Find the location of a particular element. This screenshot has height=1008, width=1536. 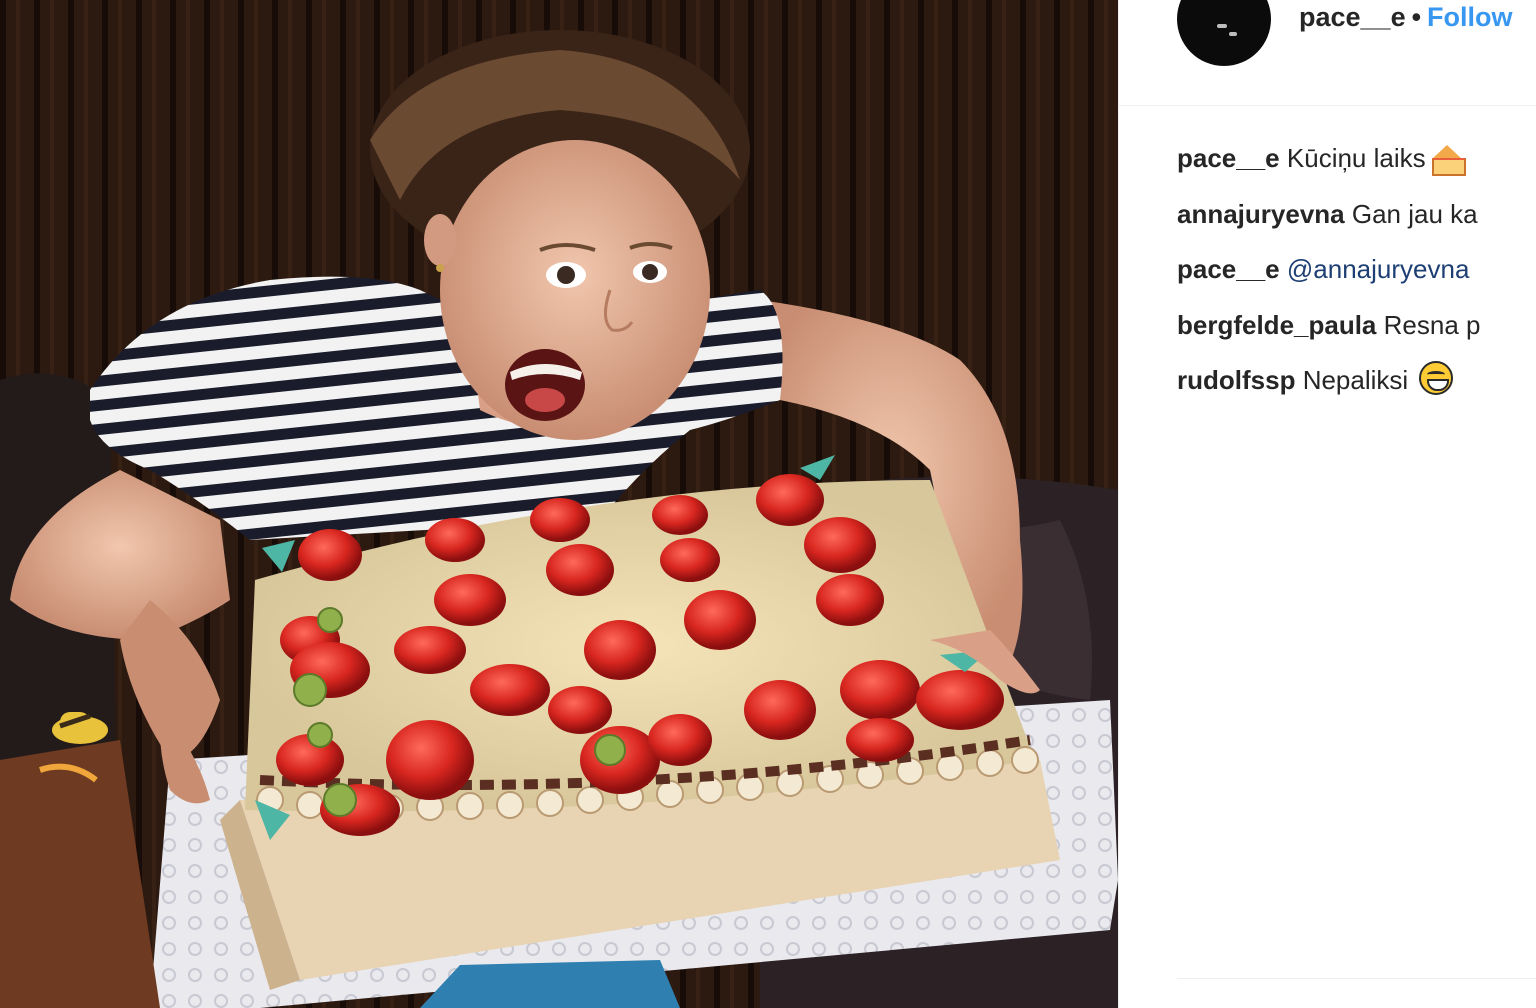

comment-caption: pace__e Kūciņu laiks is located at coordinates (1356, 166).